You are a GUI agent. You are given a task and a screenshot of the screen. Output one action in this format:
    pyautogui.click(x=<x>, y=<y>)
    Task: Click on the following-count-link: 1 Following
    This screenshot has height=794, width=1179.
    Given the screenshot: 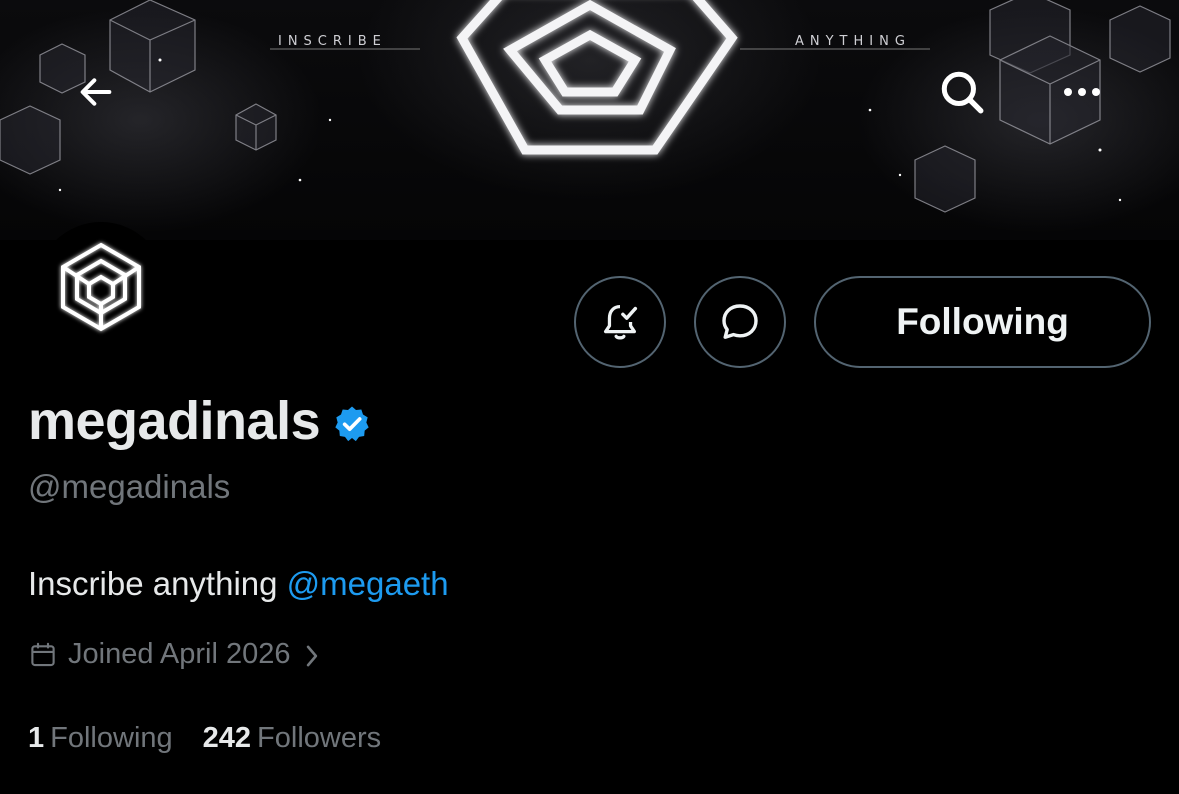 What is the action you would take?
    pyautogui.click(x=100, y=738)
    